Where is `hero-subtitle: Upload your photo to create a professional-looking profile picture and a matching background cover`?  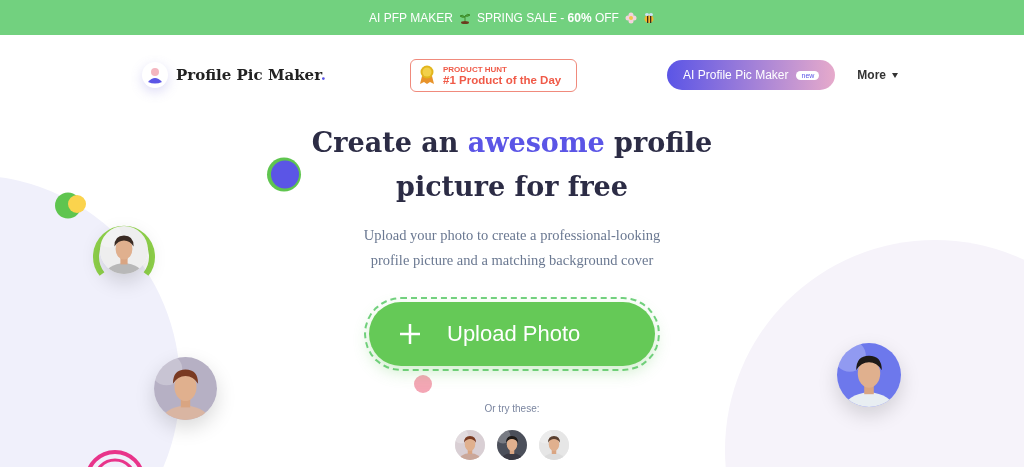
hero-subtitle: Upload your photo to create a professional-looking profile picture and a matching background cover is located at coordinates (512, 248).